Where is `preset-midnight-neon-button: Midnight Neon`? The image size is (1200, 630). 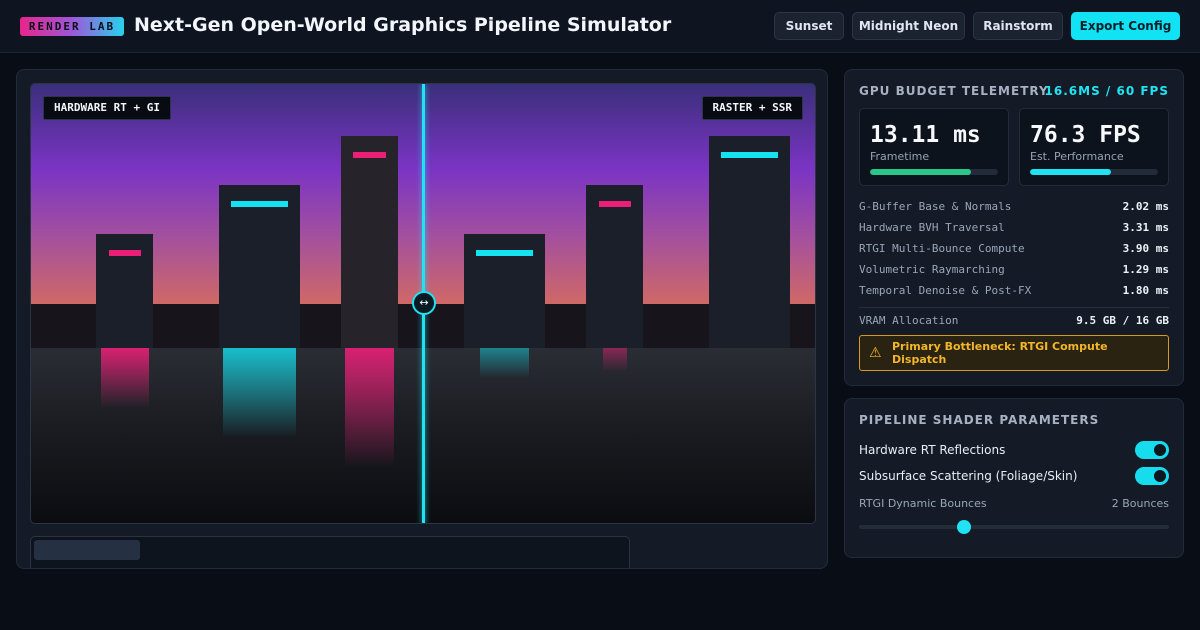 preset-midnight-neon-button: Midnight Neon is located at coordinates (908, 26).